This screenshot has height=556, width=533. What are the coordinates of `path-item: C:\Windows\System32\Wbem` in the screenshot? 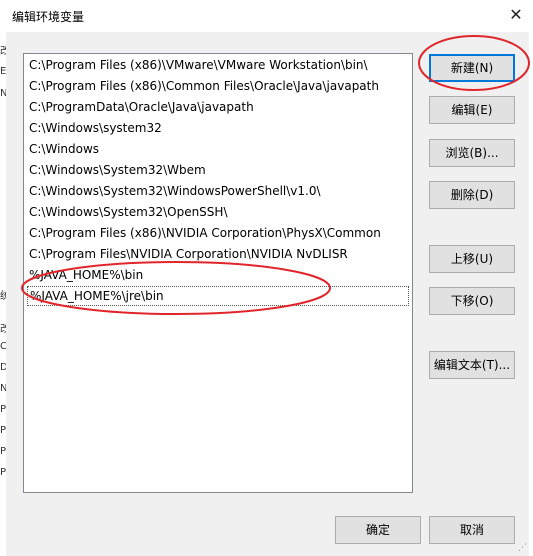 It's located at (117, 170).